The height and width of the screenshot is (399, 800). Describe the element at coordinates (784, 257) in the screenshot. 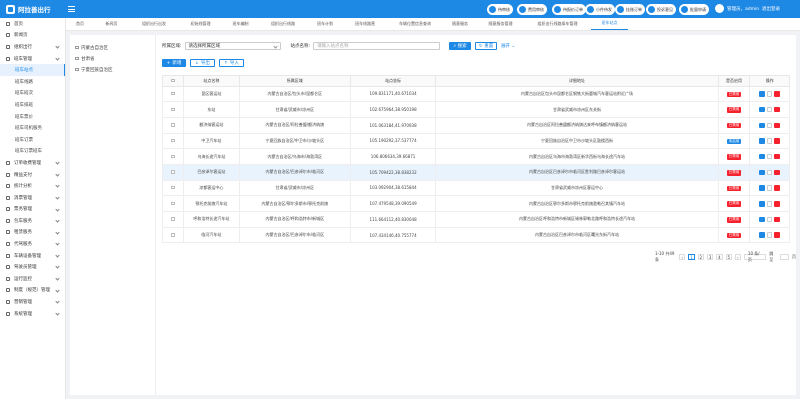

I see `goto-input` at that location.